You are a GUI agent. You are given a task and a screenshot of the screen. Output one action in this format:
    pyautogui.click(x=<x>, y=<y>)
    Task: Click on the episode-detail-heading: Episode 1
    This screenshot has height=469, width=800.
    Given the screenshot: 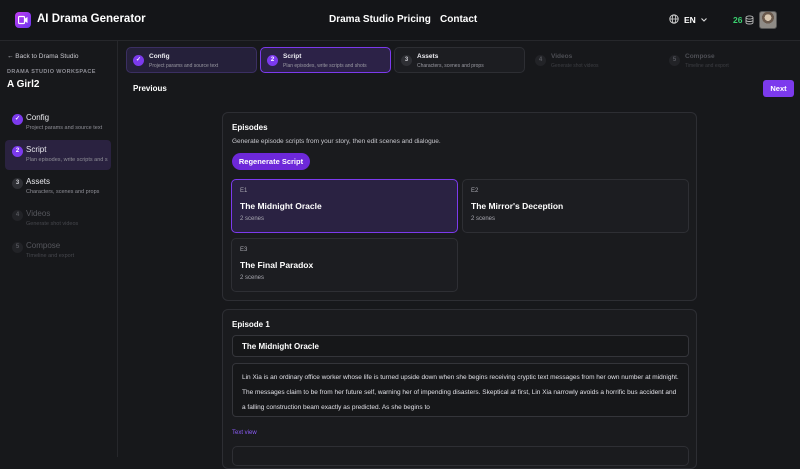 What is the action you would take?
    pyautogui.click(x=251, y=324)
    